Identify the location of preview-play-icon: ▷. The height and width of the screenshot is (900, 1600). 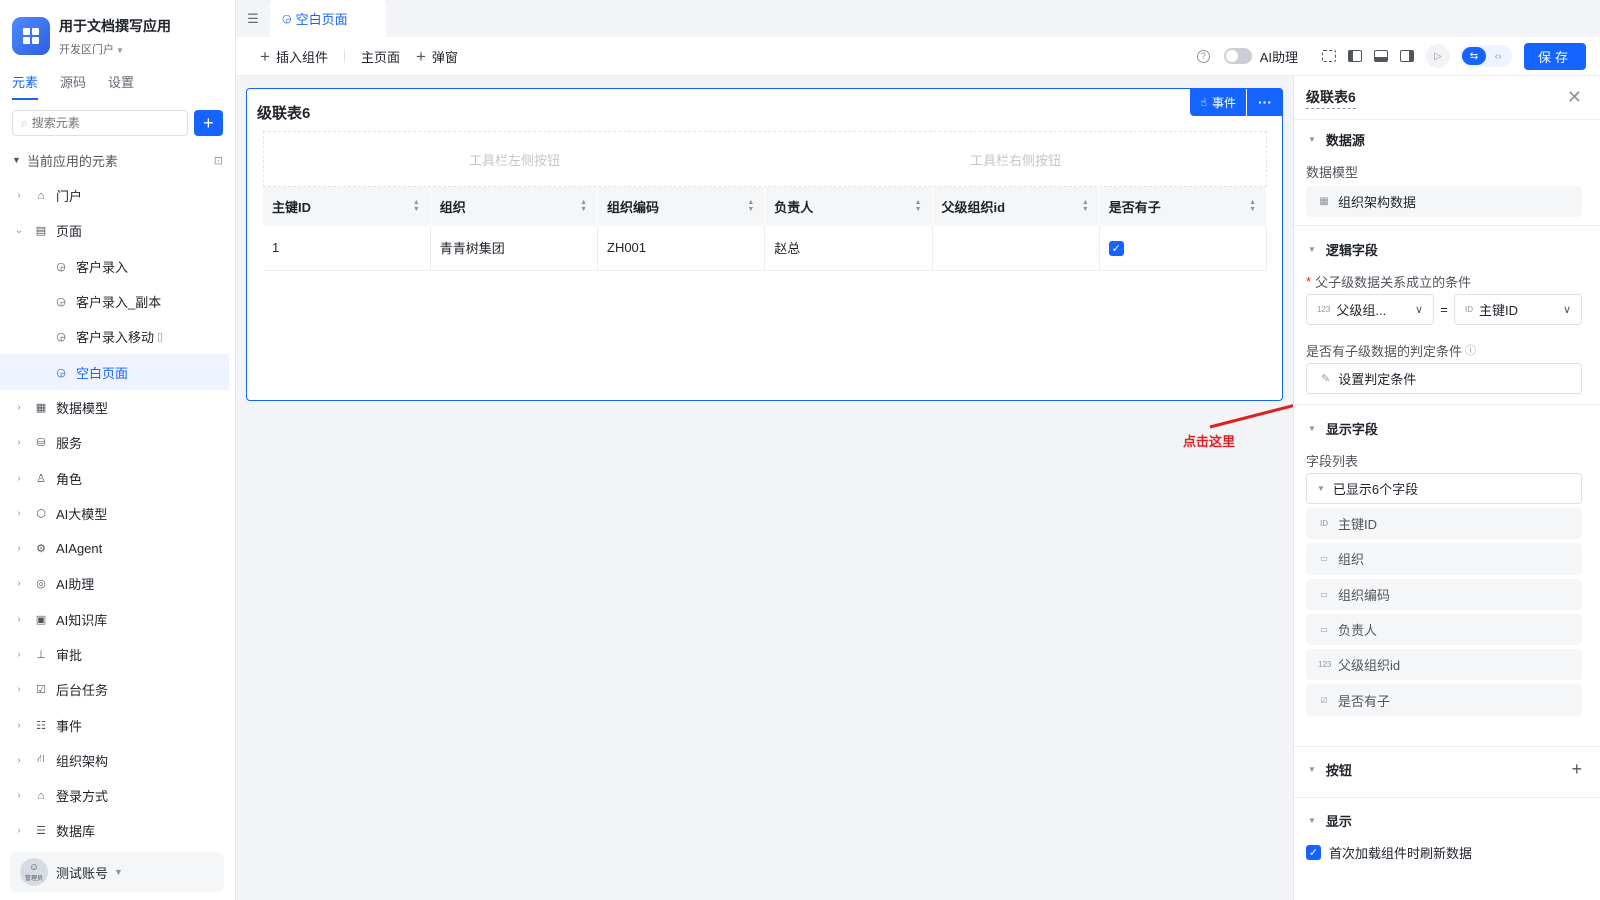
(1438, 56).